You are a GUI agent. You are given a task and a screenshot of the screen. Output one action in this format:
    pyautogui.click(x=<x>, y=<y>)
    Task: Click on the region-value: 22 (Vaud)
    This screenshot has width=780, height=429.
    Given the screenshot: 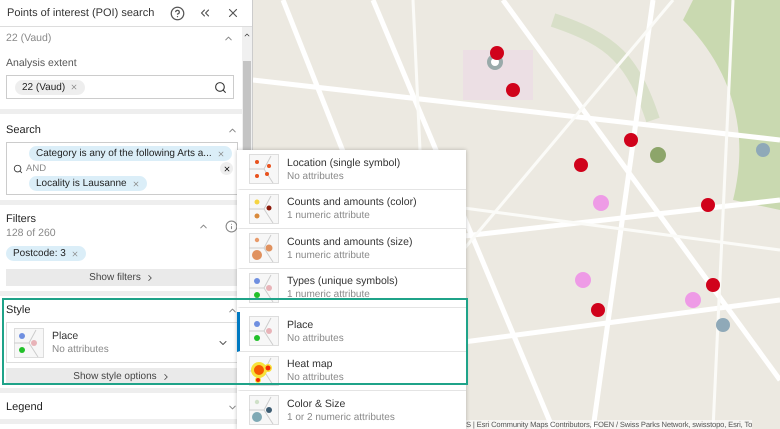 What is the action you would take?
    pyautogui.click(x=29, y=38)
    